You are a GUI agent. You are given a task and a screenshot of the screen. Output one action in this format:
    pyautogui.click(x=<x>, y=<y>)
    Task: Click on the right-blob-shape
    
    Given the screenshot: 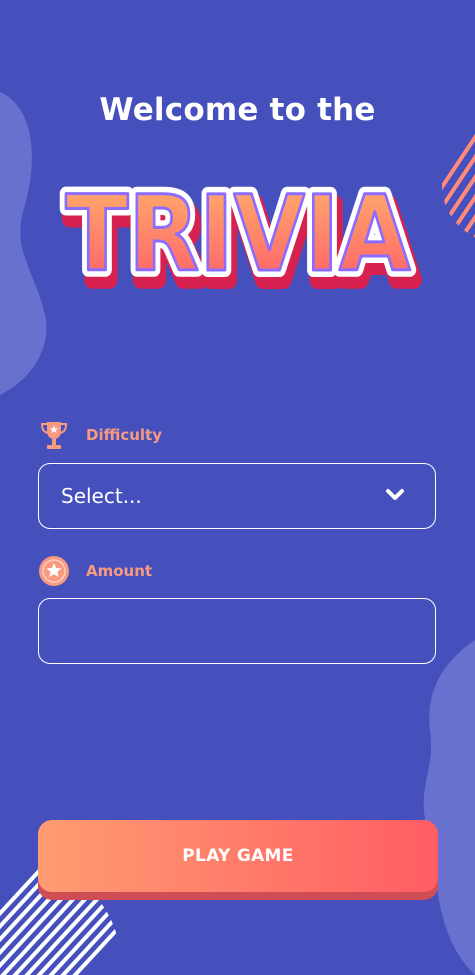 What is the action you would take?
    pyautogui.click(x=449, y=807)
    